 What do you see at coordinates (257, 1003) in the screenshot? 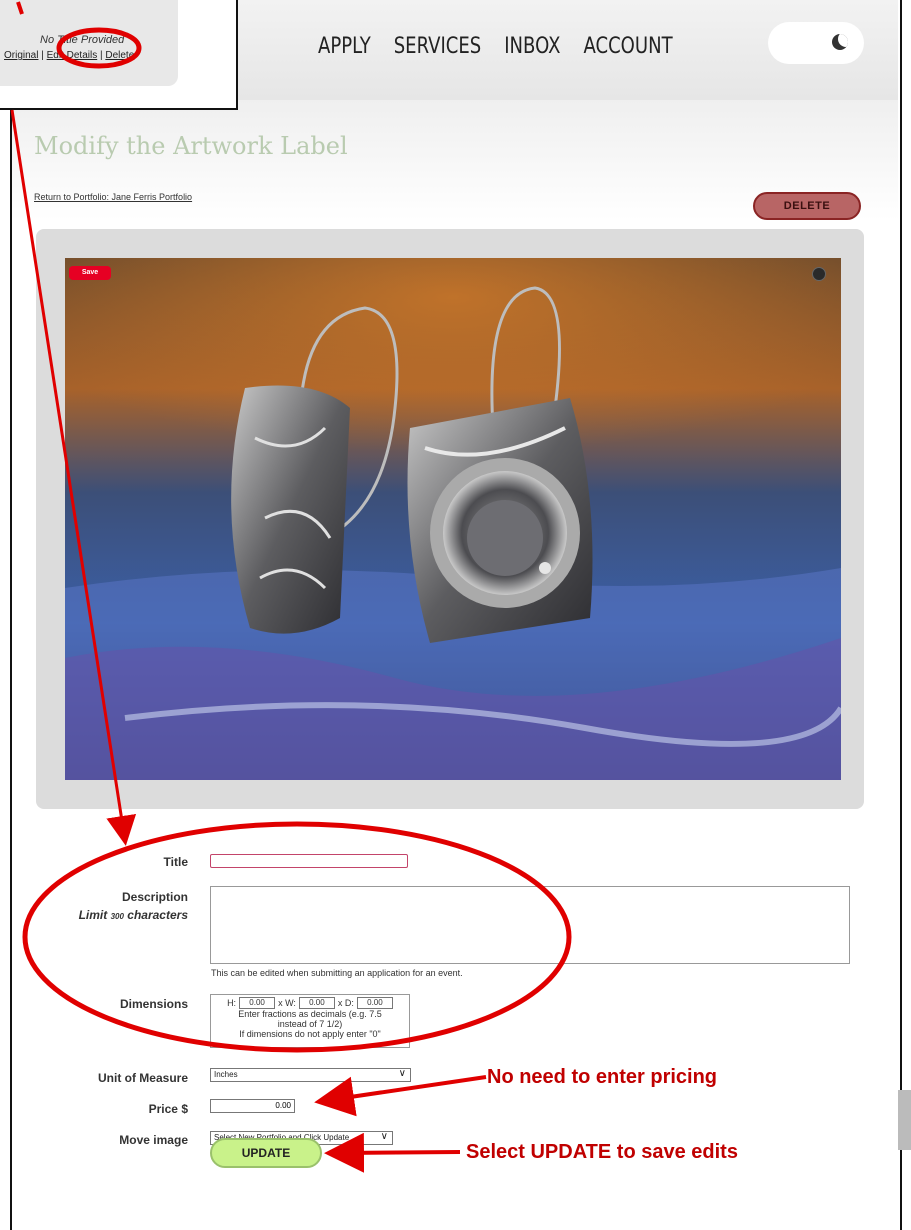
I see `height-input: 0.00` at bounding box center [257, 1003].